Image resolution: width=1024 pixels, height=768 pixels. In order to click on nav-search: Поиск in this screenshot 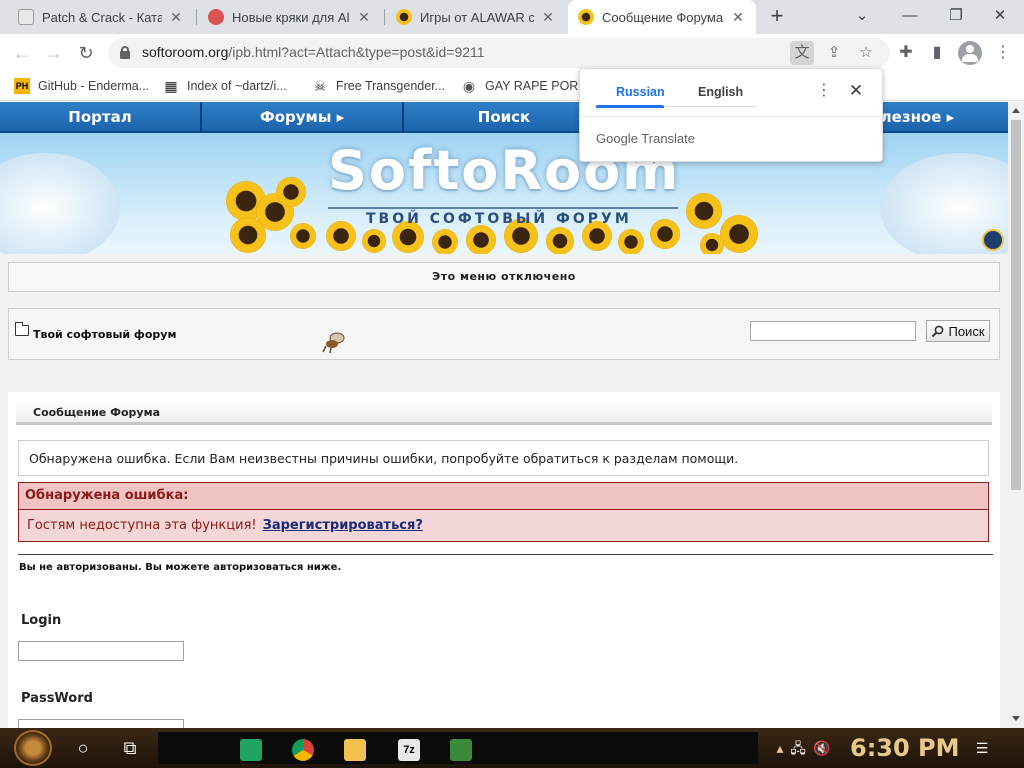, I will do `click(504, 117)`.